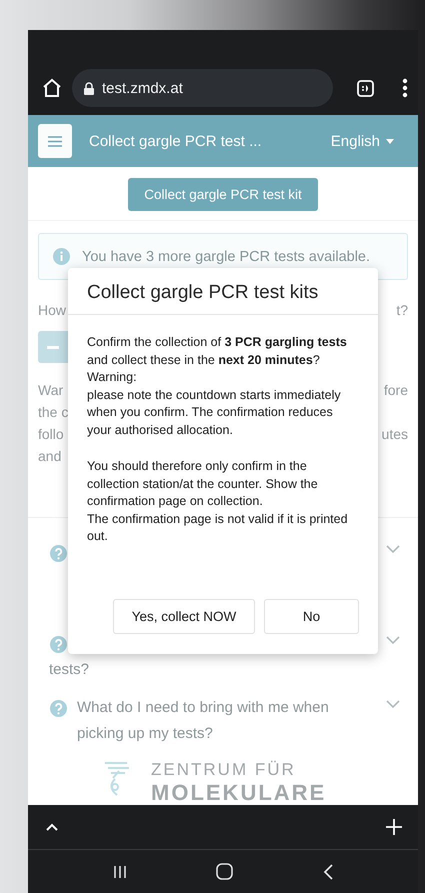 This screenshot has width=425, height=893. Describe the element at coordinates (218, 527) in the screenshot. I see `dialog-text: The confirmation page is not valid if it is printed out.` at that location.